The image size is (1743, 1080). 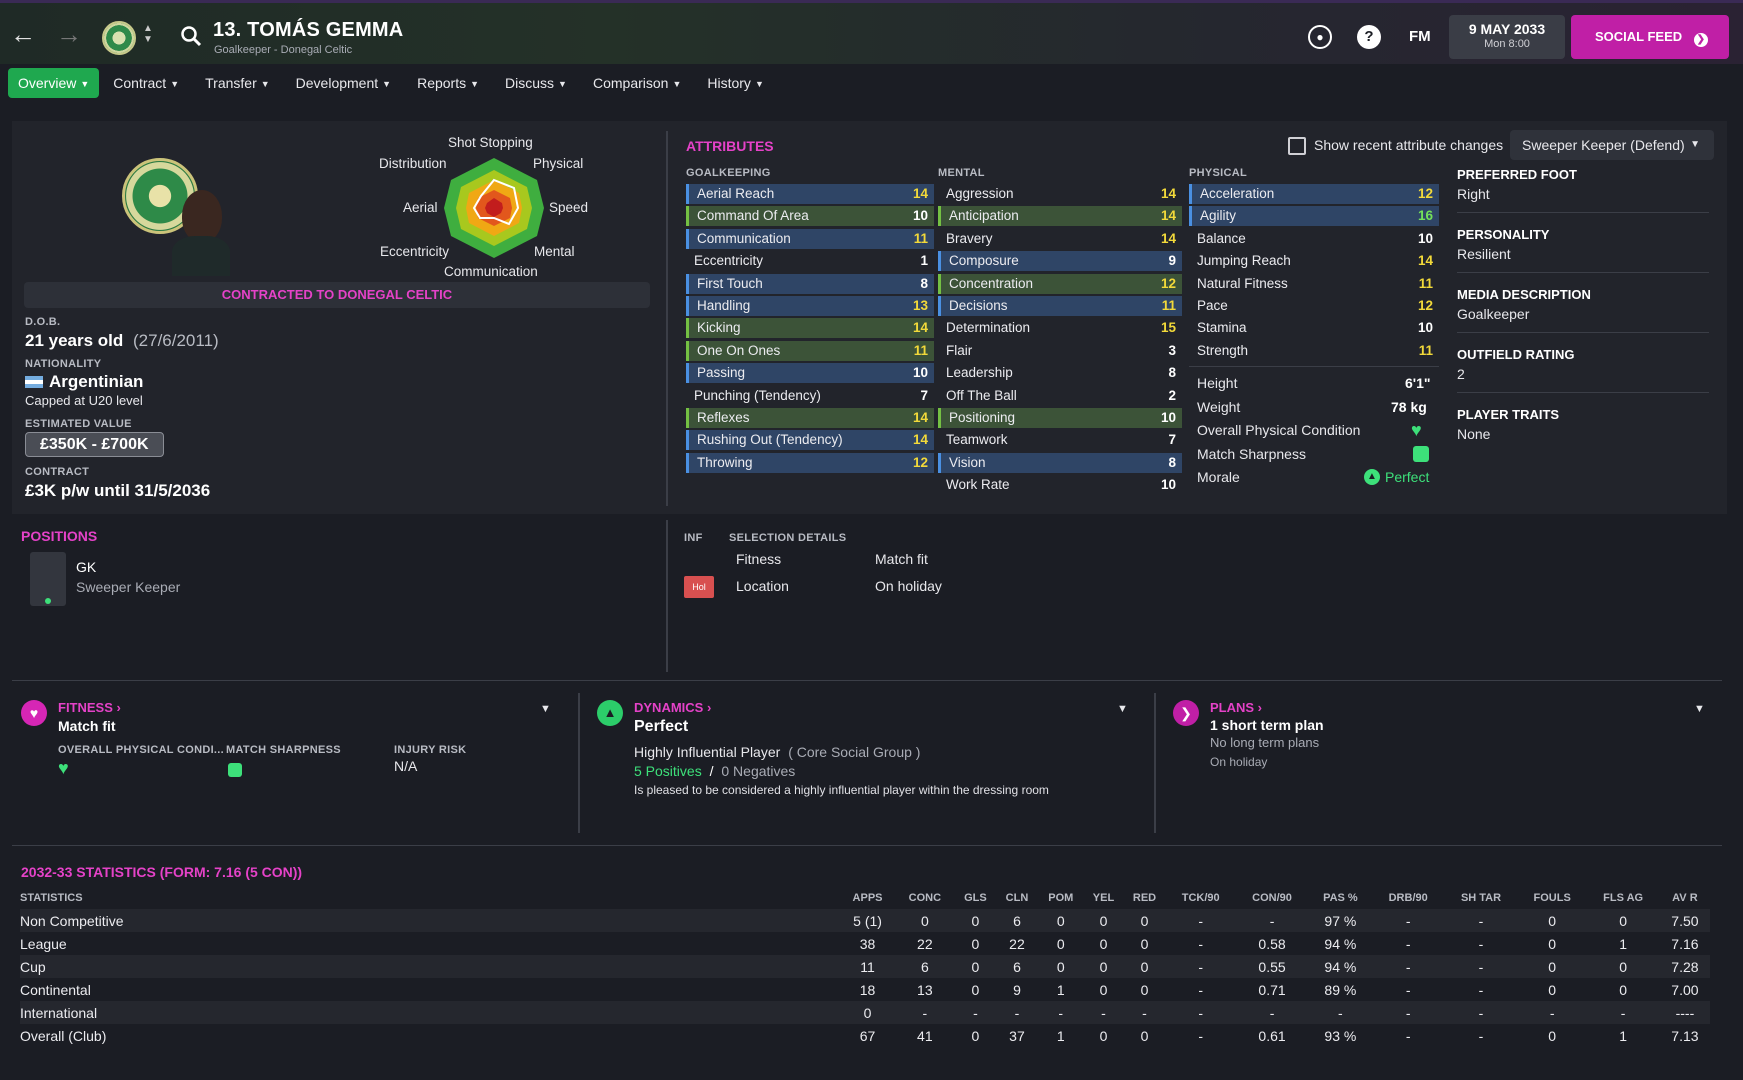 What do you see at coordinates (976, 898) in the screenshot?
I see `stats-column-header: GLS` at bounding box center [976, 898].